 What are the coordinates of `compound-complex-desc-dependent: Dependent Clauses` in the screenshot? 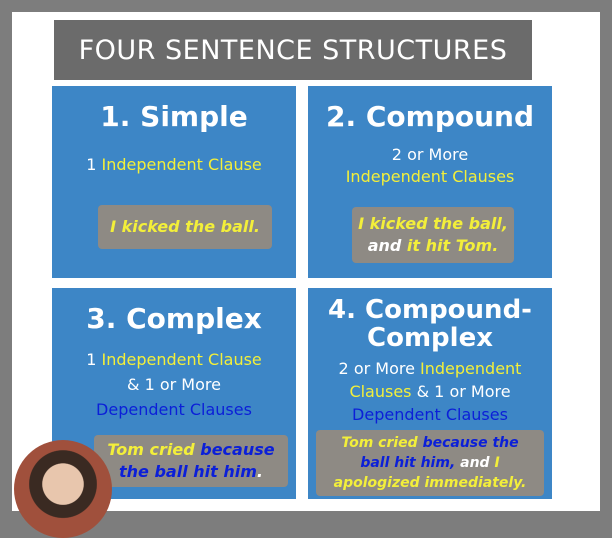 It's located at (430, 414).